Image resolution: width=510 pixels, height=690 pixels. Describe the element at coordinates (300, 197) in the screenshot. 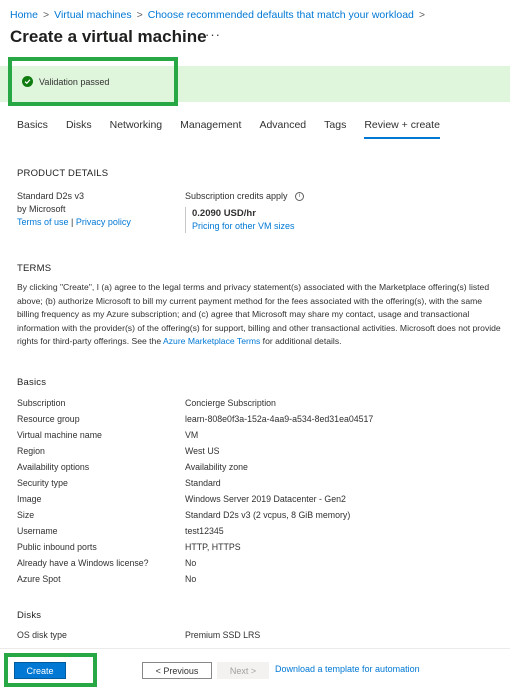

I see `info-icon: i` at that location.